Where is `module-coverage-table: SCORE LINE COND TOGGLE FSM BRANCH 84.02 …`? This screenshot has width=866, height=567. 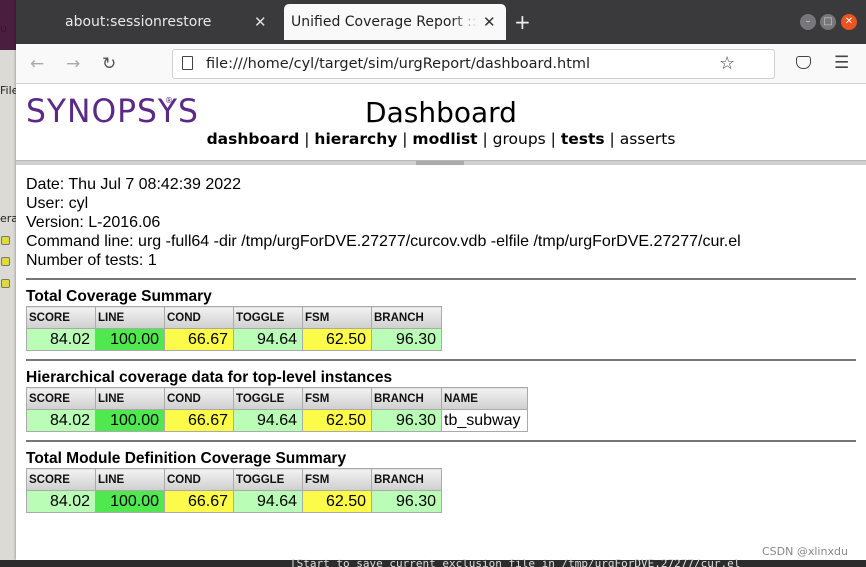
module-coverage-table: SCORE LINE COND TOGGLE FSM BRANCH 84.02 … is located at coordinates (234, 490).